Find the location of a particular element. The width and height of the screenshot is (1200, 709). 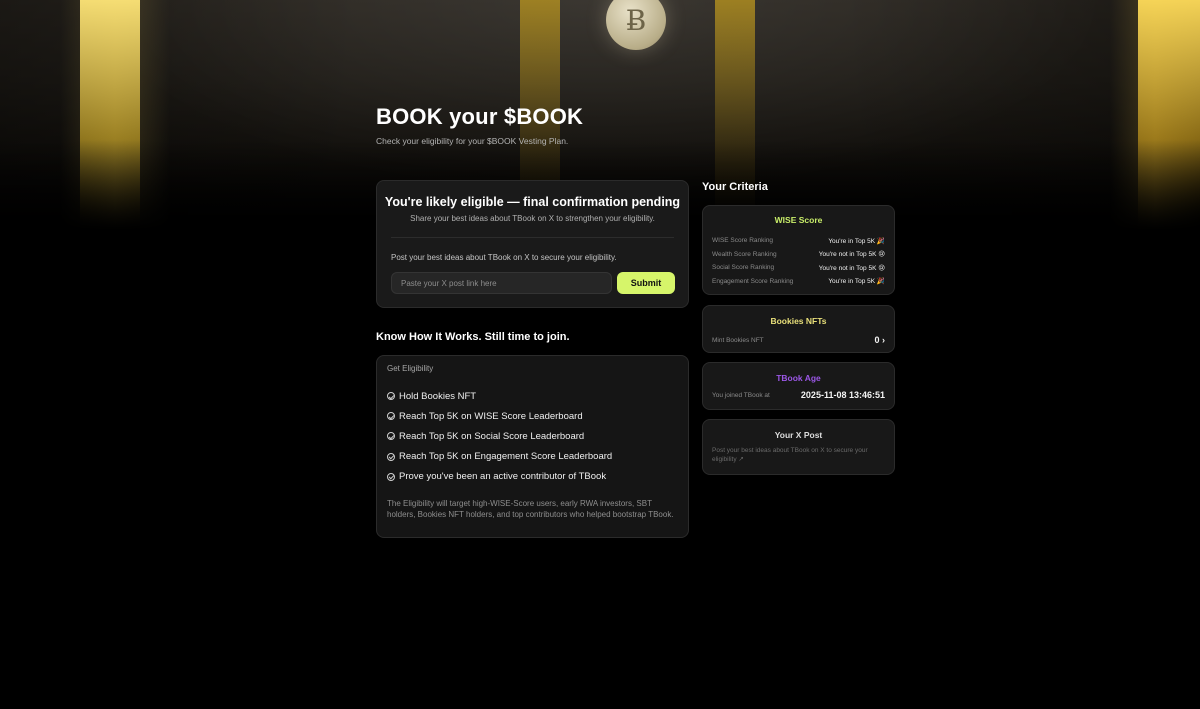

ranking-label: Engagement Score Ranking is located at coordinates (753, 281).